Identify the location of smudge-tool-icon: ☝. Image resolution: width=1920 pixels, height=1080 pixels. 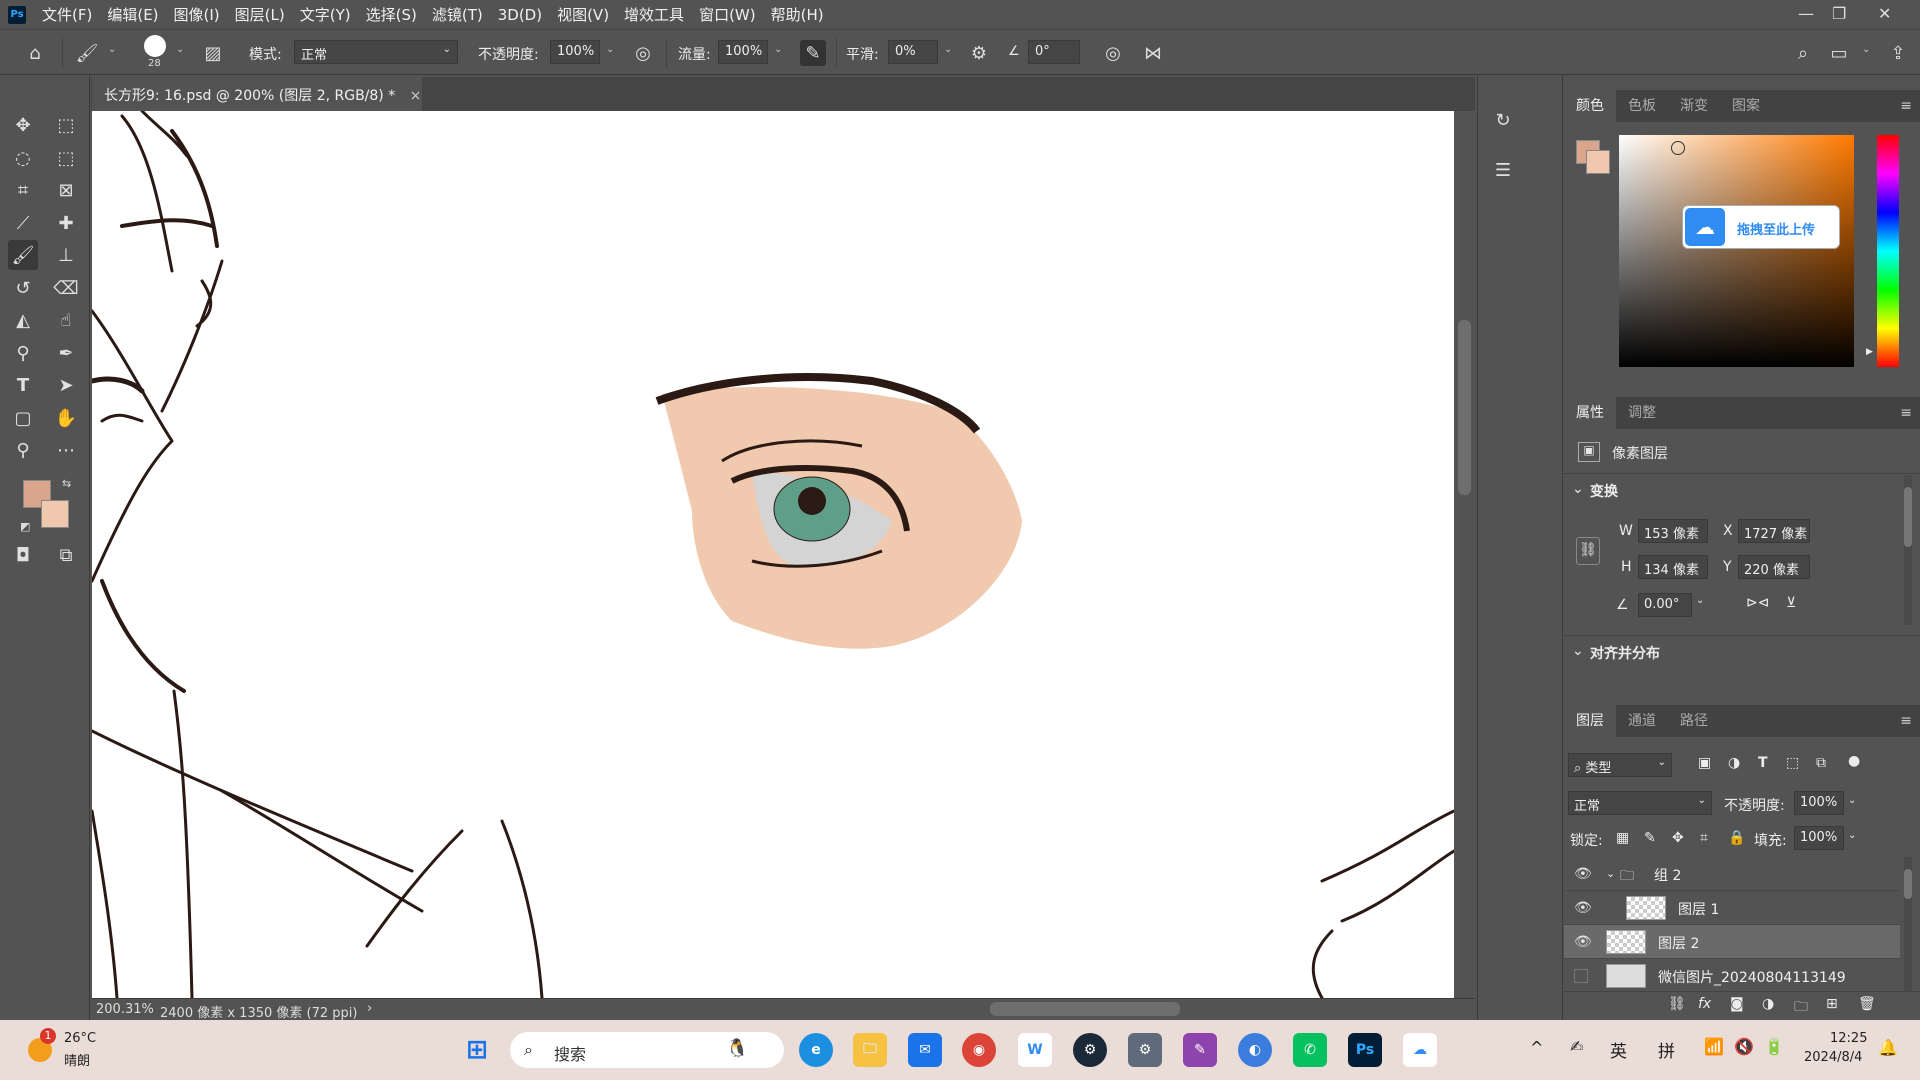
(66, 320).